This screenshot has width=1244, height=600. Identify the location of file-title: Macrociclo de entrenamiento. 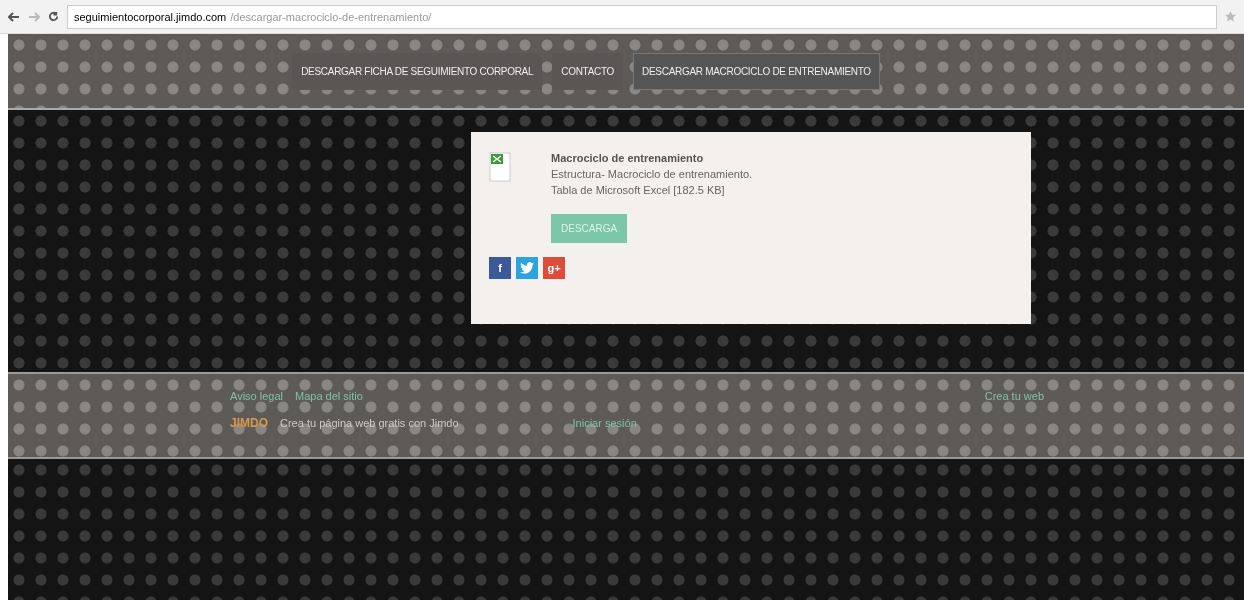
(628, 158).